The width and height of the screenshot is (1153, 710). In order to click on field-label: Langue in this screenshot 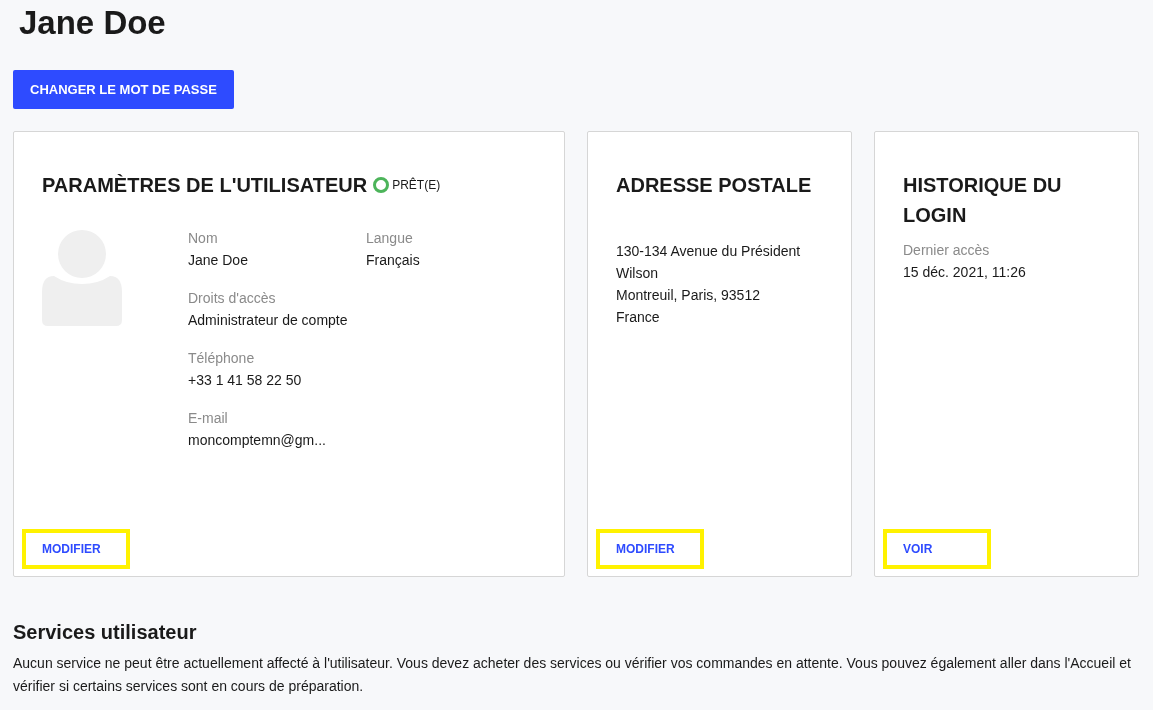, I will do `click(390, 238)`.